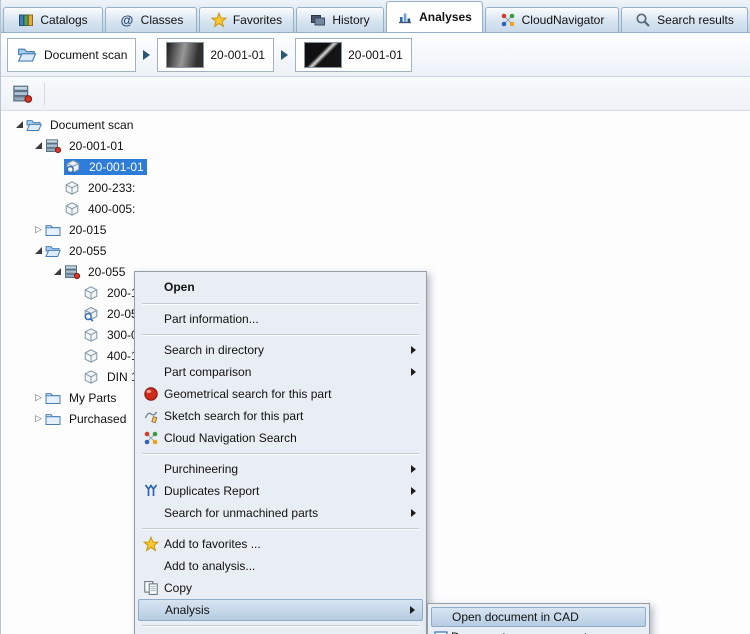 The width and height of the screenshot is (750, 634). What do you see at coordinates (112, 187) in the screenshot?
I see `tree-item-label: 200-233:` at bounding box center [112, 187].